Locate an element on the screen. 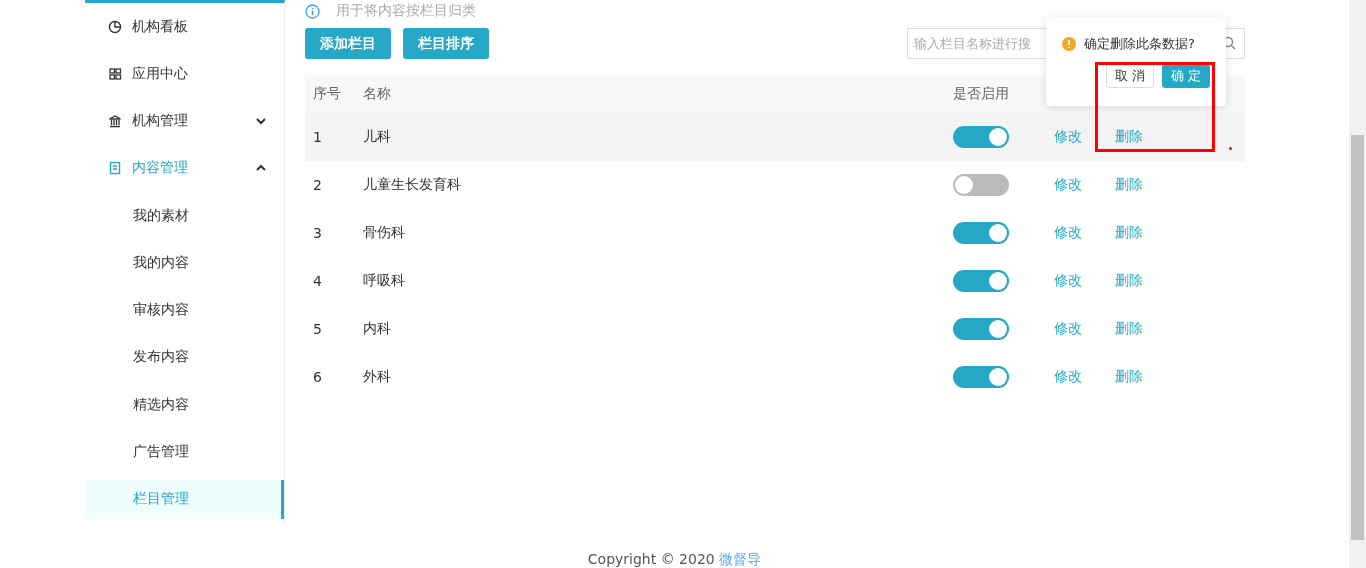 This screenshot has width=1366, height=568. table-cell: 呼吸科 is located at coordinates (384, 280).